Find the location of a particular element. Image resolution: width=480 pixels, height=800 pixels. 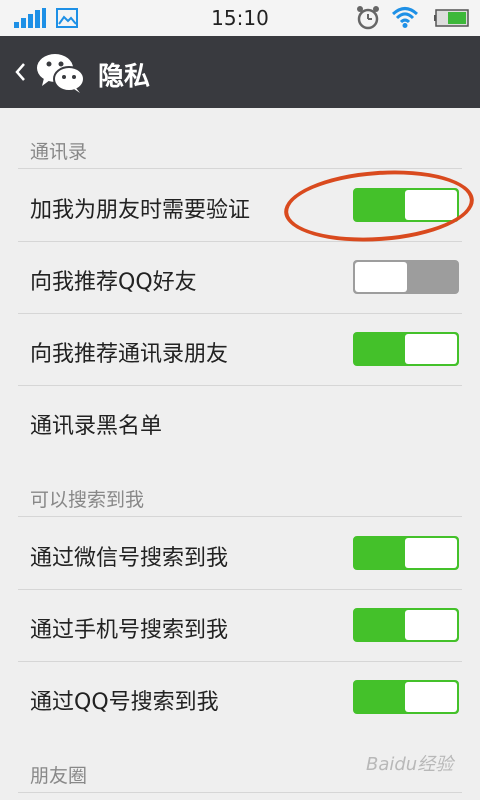

setting-label-search-by-qq: 通过QQ号搜索到我 is located at coordinates (124, 700).